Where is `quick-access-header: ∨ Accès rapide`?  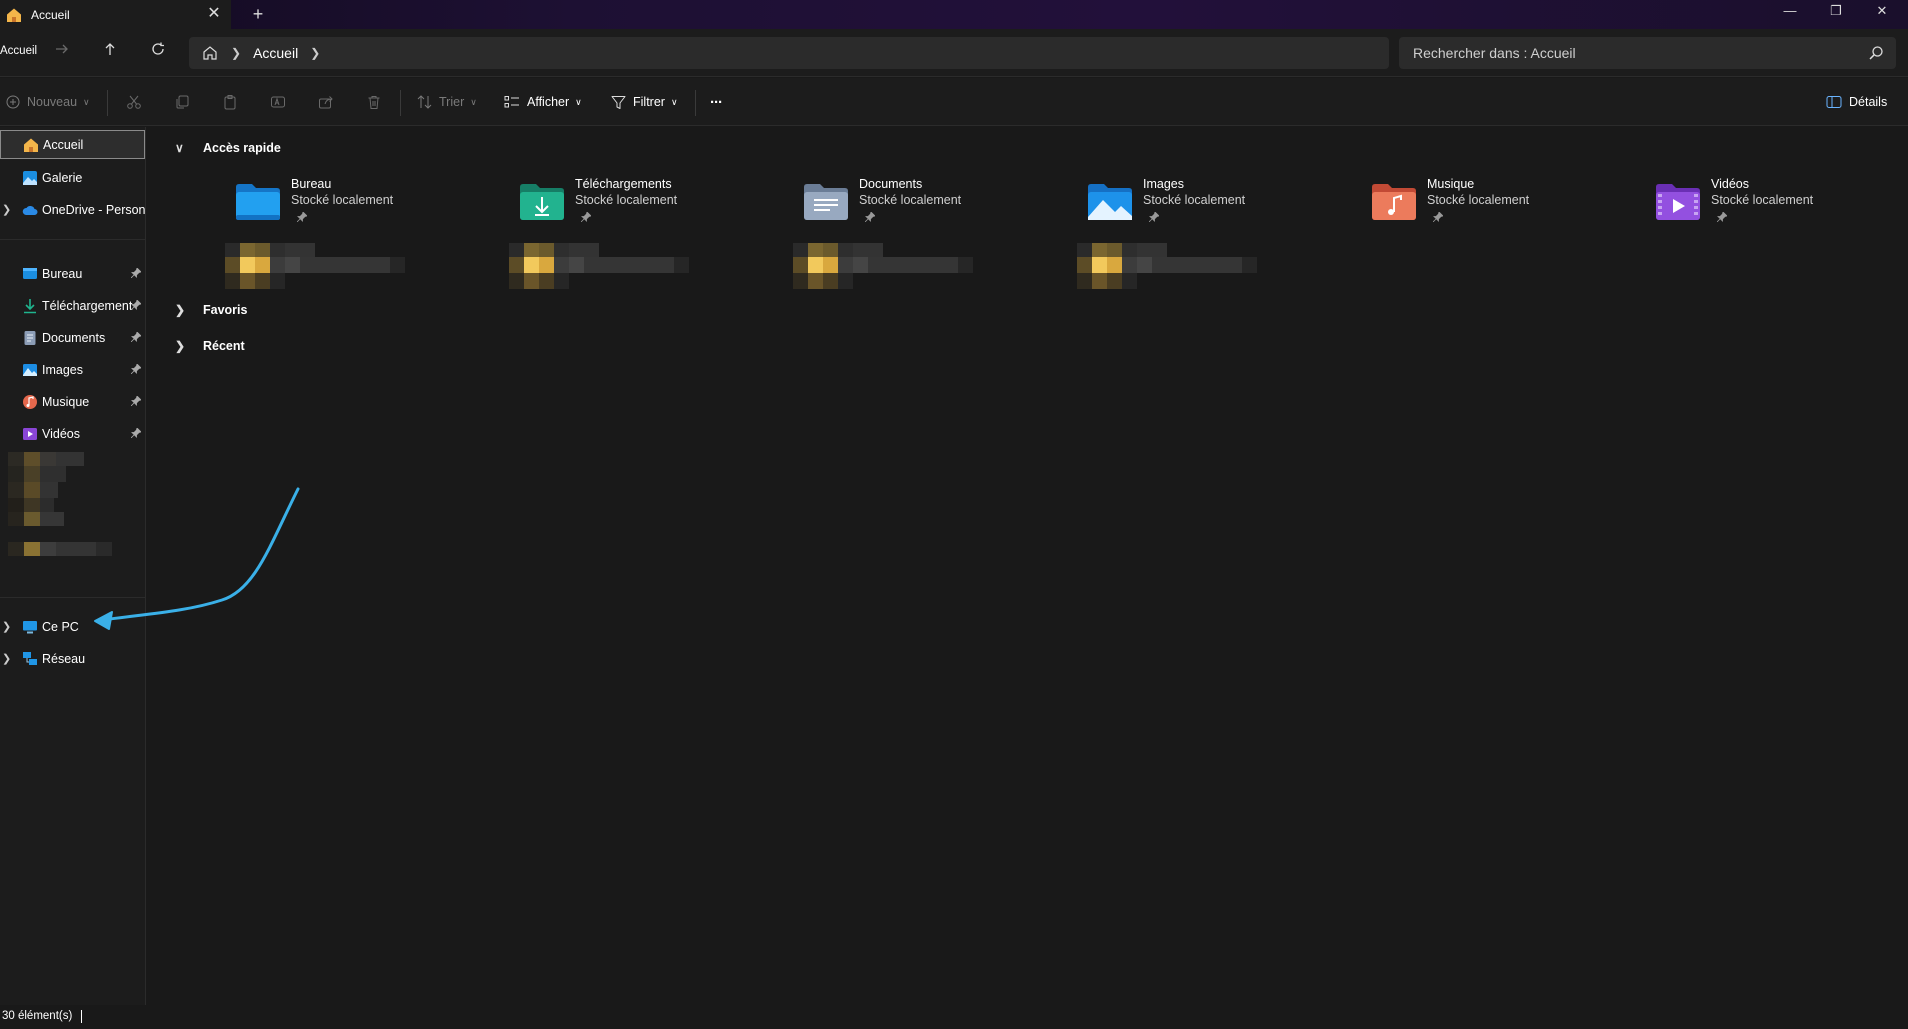
quick-access-header: ∨ Accès rapide is located at coordinates (228, 148).